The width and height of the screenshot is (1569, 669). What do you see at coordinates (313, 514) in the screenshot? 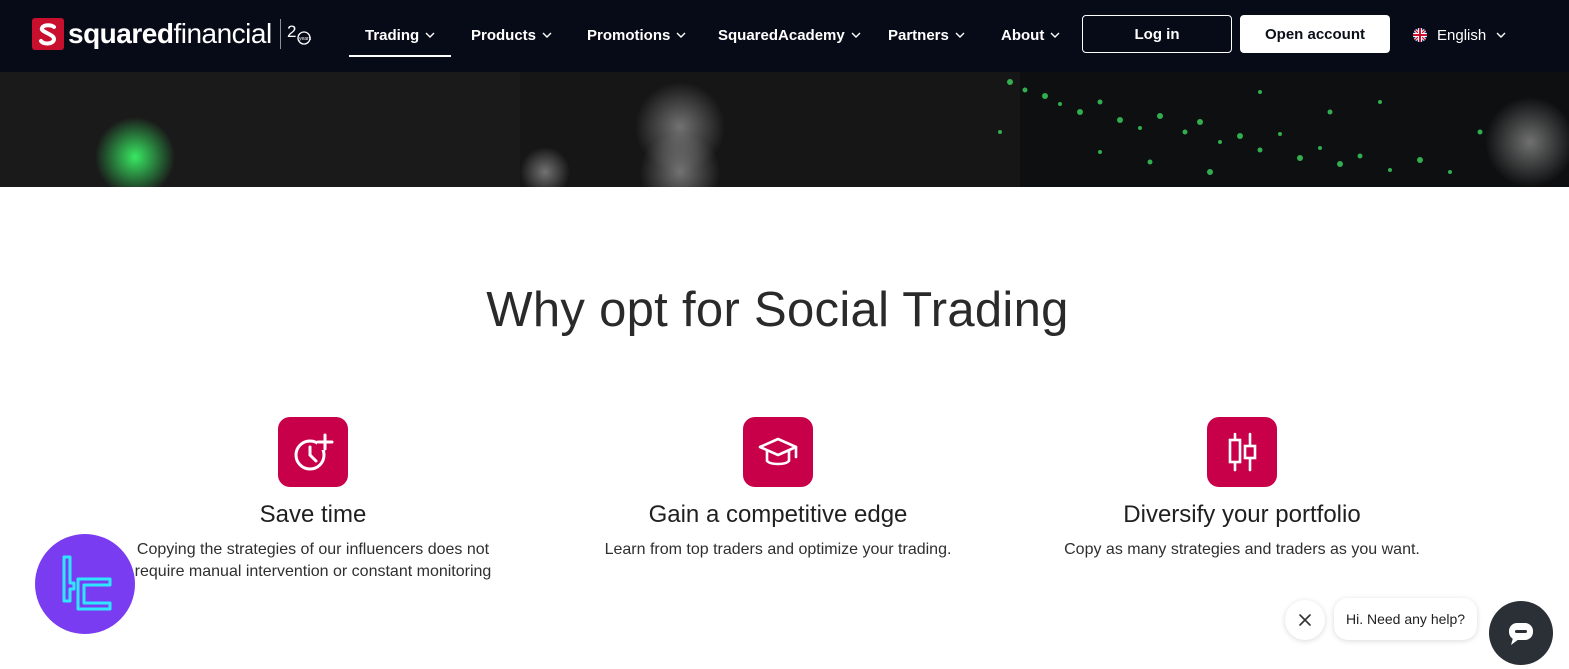
I see `feature-title: Save time` at bounding box center [313, 514].